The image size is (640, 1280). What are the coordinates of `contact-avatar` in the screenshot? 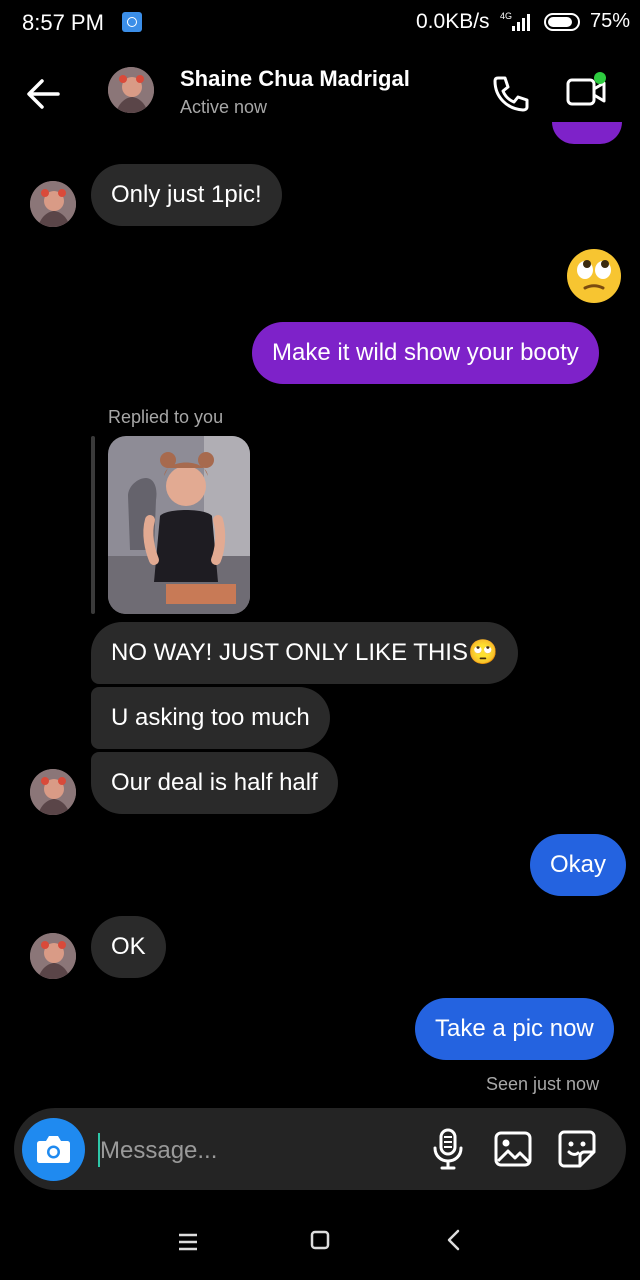 It's located at (131, 90).